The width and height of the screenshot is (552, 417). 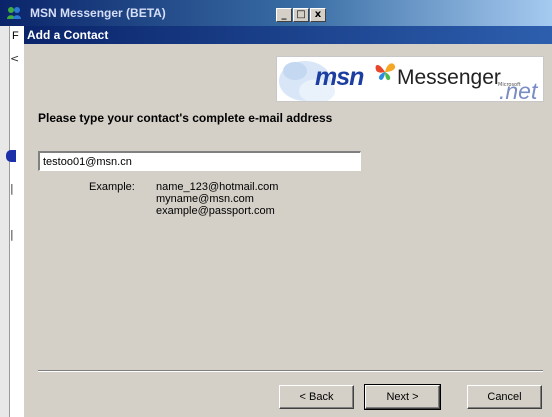 I want to click on msn-messenger-titlebar: MSN Messenger (BETA) _ □ x, so click(x=276, y=13).